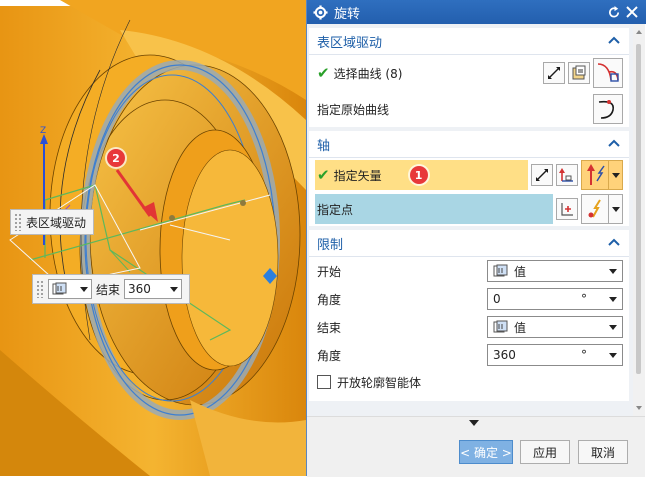  I want to click on end-value-input: 360, so click(153, 289).